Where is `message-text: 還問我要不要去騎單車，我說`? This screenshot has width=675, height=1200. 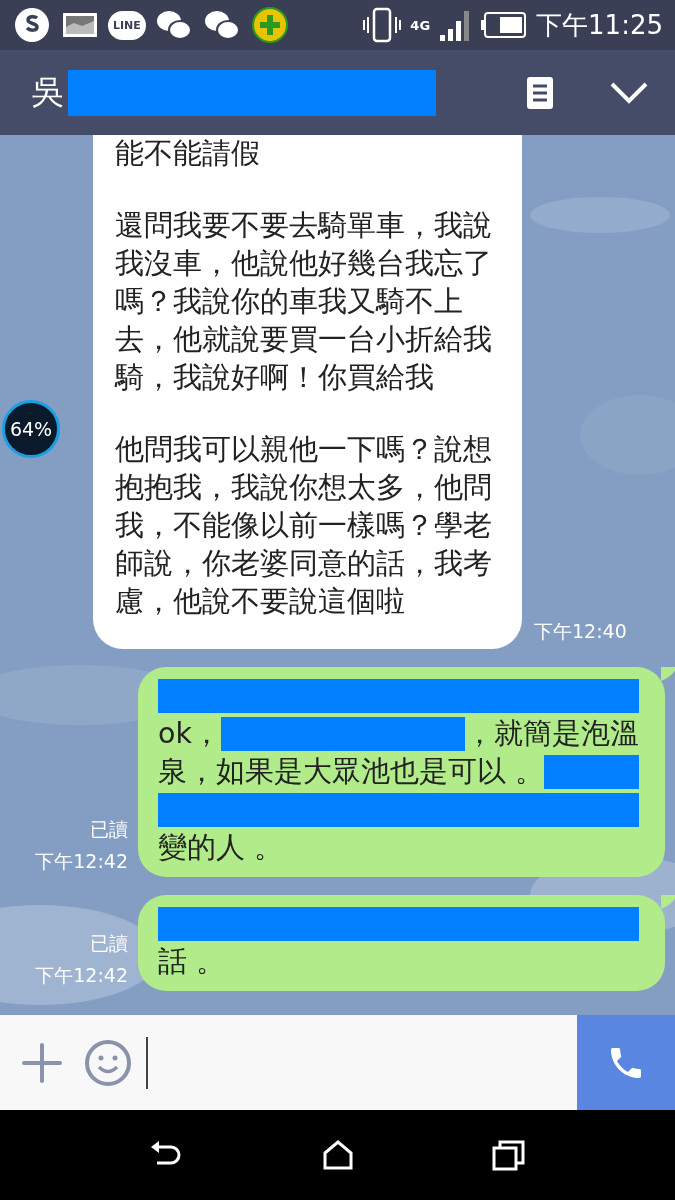 message-text: 還問我要不要去騎單車，我說 is located at coordinates (304, 226).